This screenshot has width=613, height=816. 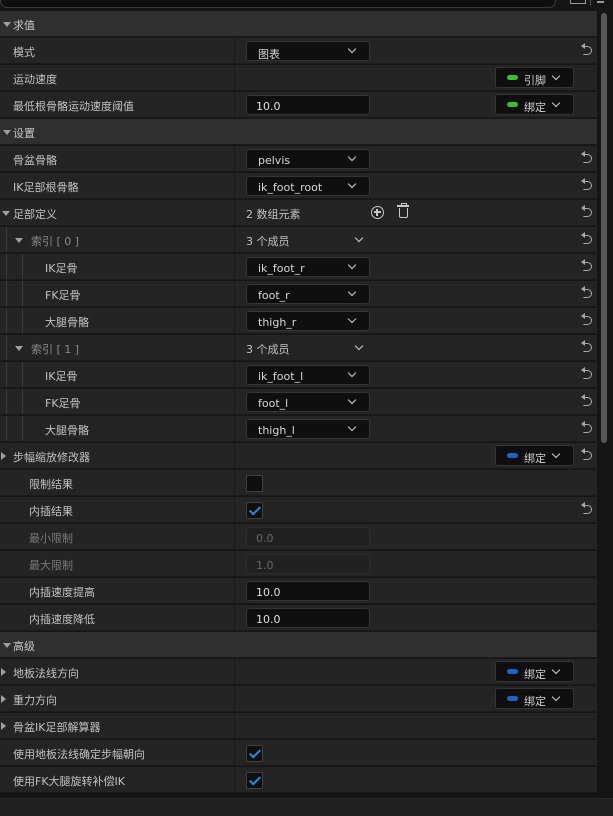 I want to click on binding-dropdown: 引脚, so click(x=534, y=77).